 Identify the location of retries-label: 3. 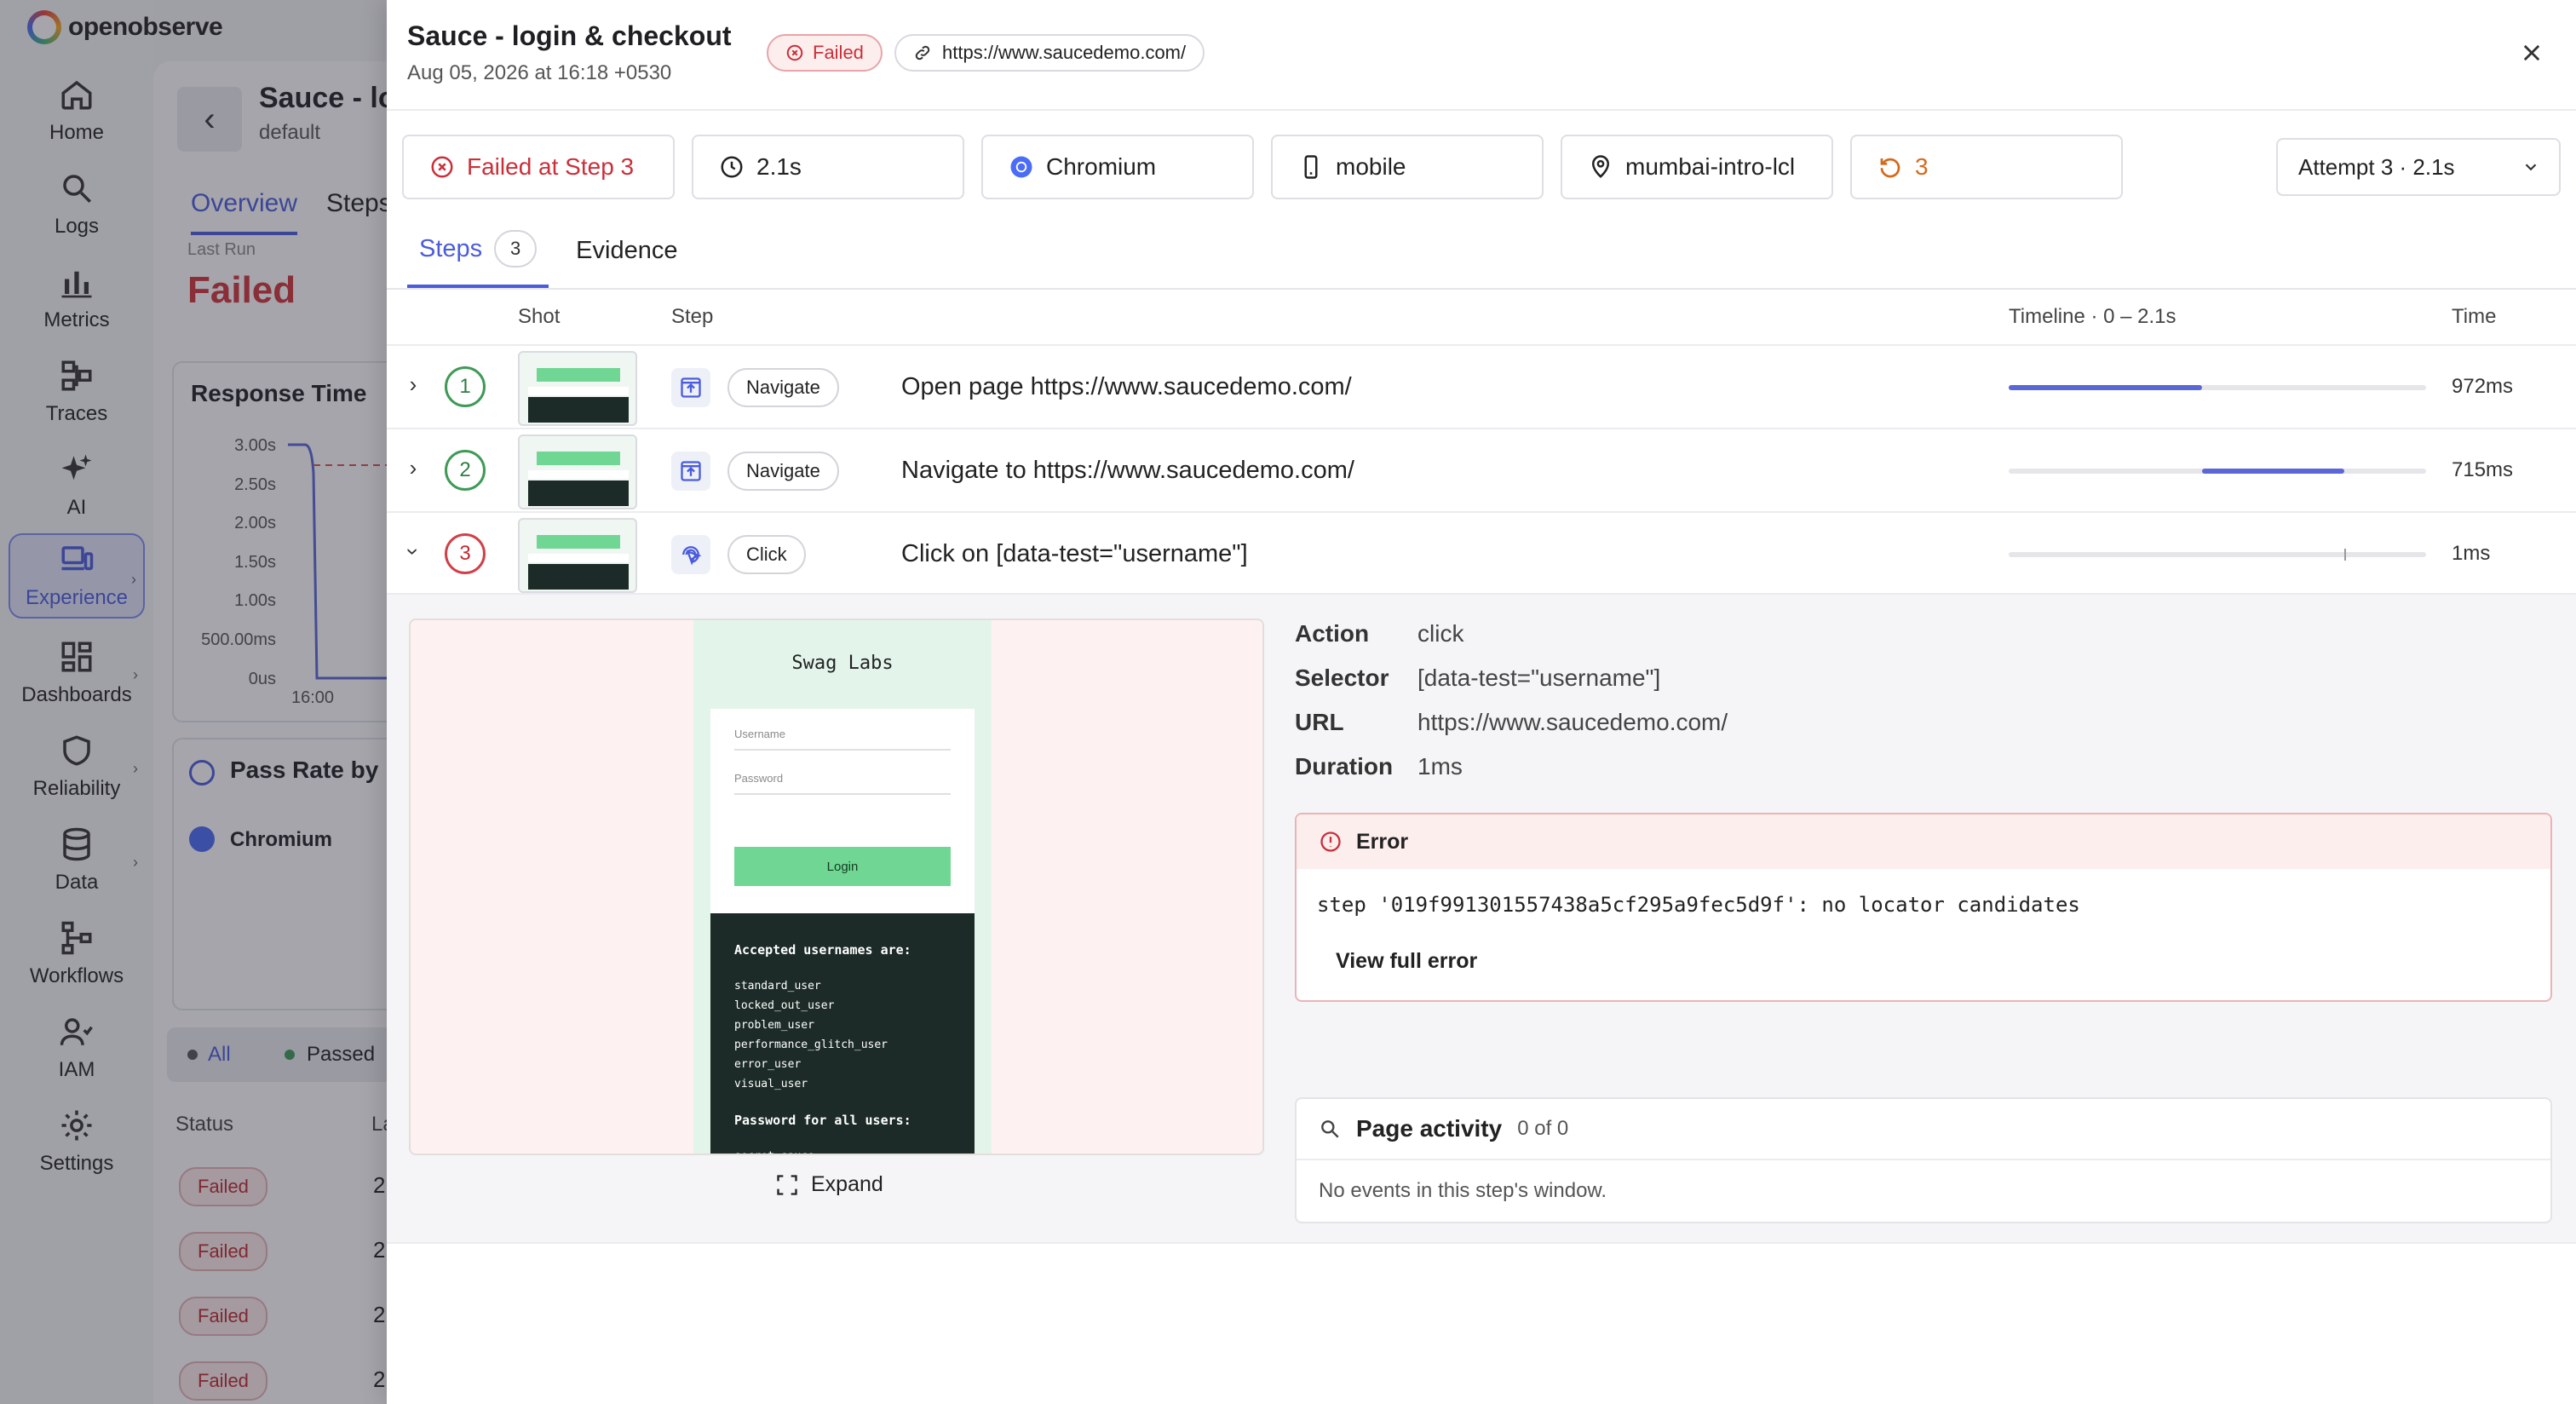
(1922, 166).